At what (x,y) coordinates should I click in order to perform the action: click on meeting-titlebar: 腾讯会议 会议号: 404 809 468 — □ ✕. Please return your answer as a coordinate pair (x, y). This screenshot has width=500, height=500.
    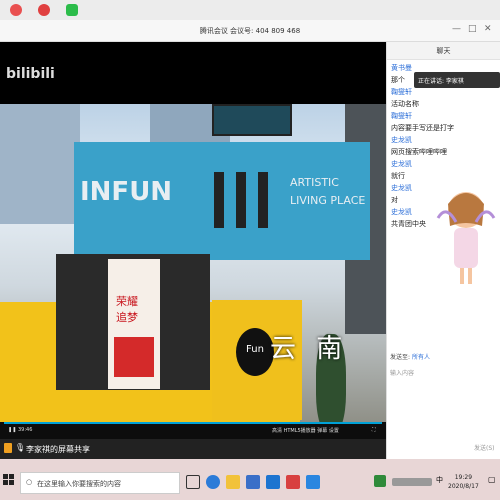
    Looking at the image, I should click on (250, 31).